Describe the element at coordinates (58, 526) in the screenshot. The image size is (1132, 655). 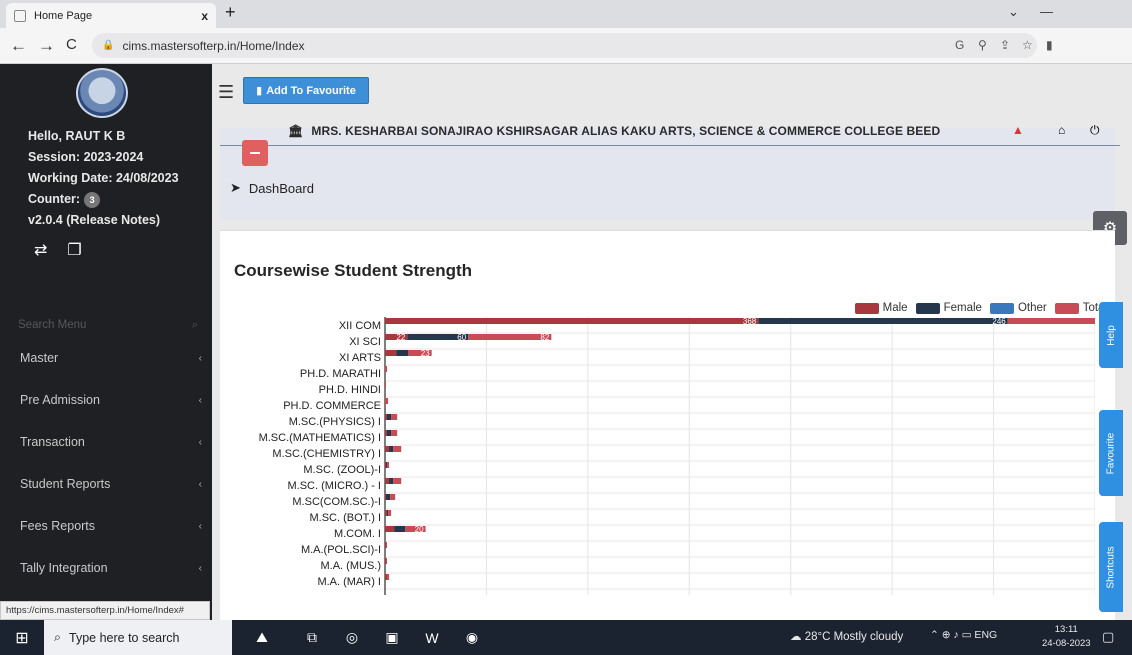
I see `sidebar-item-label: Fees Reports` at that location.